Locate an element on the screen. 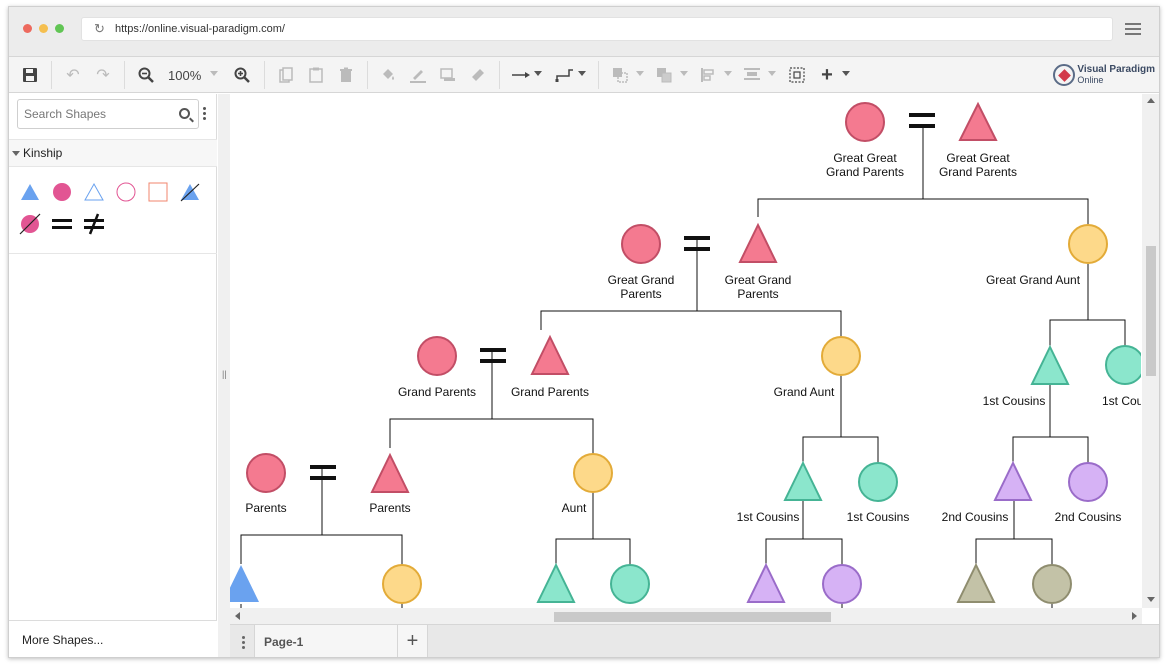 This screenshot has height=665, width=1170. fill-color-icon is located at coordinates (388, 75).